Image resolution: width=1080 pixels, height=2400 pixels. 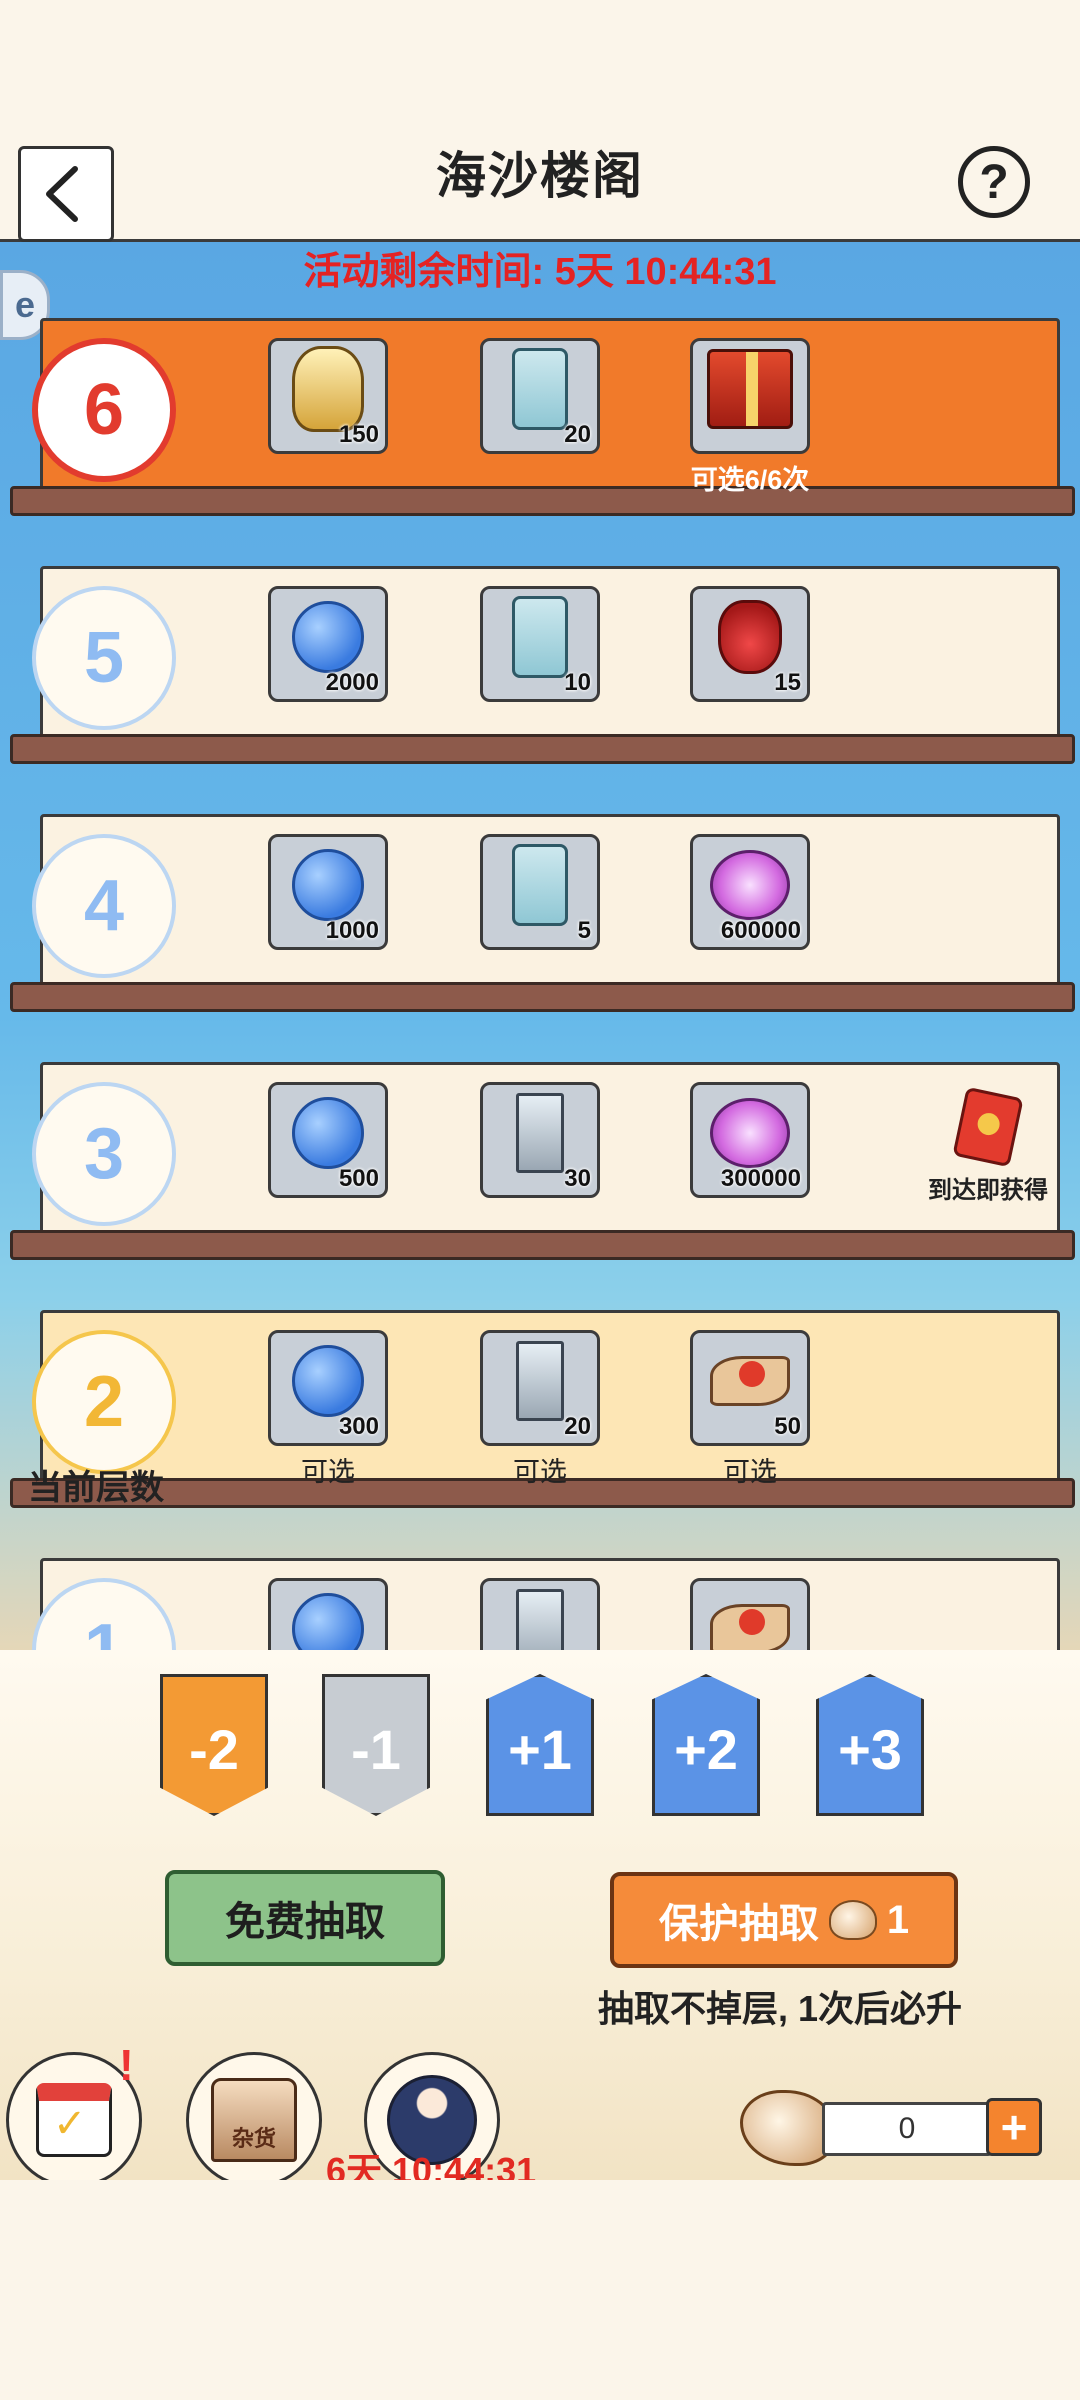 What do you see at coordinates (540, 272) in the screenshot?
I see `event-timer: 活动剩余时间: 5天 10:44:31` at bounding box center [540, 272].